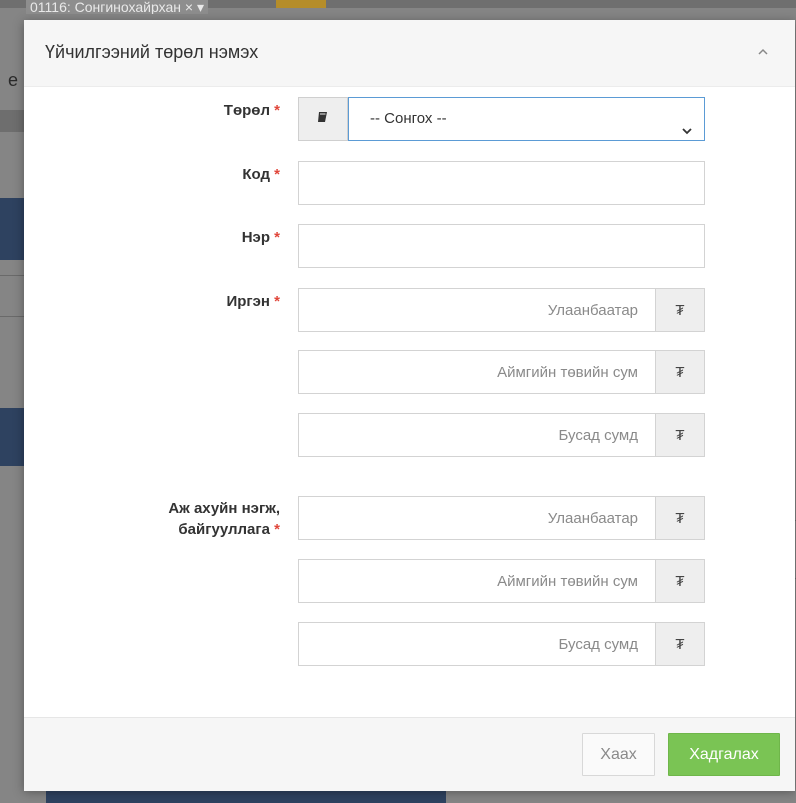  I want to click on name-label: Нэр *, so click(260, 237).